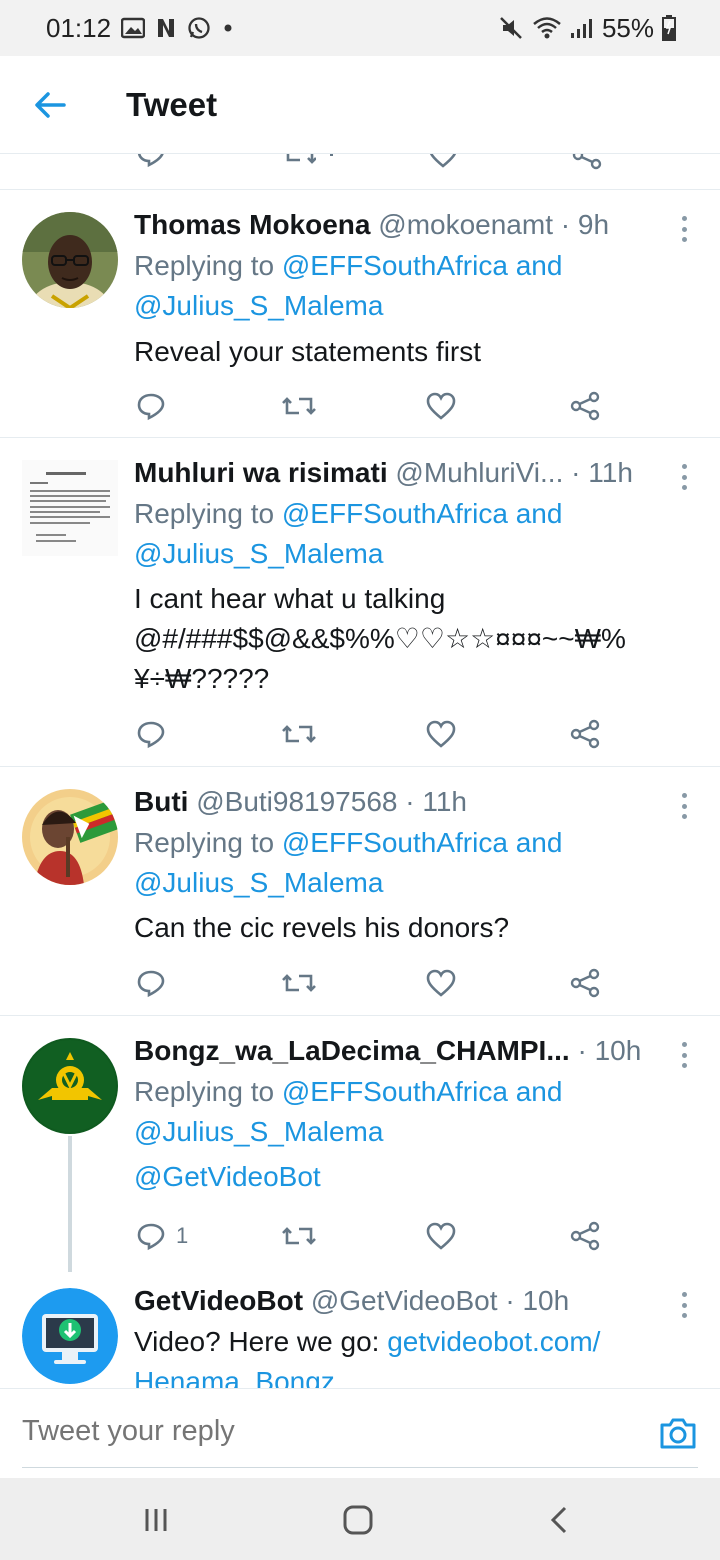  I want to click on gallery-icon, so click(133, 28).